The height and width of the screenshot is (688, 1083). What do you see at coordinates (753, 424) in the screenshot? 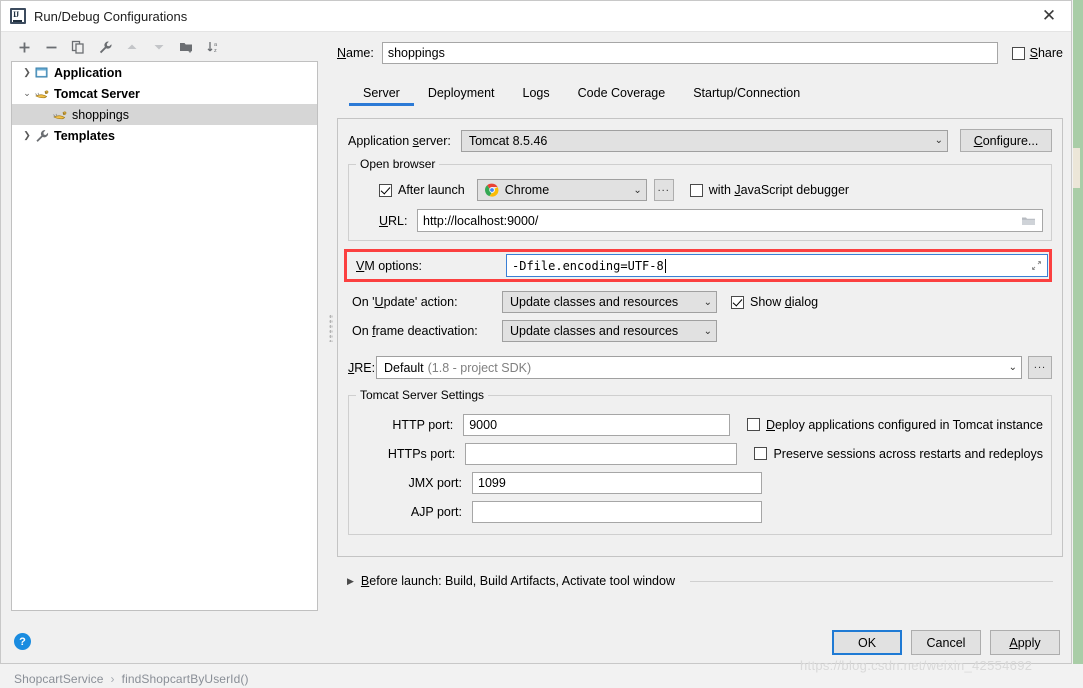
I see `deploy-applications-checkbox-box` at bounding box center [753, 424].